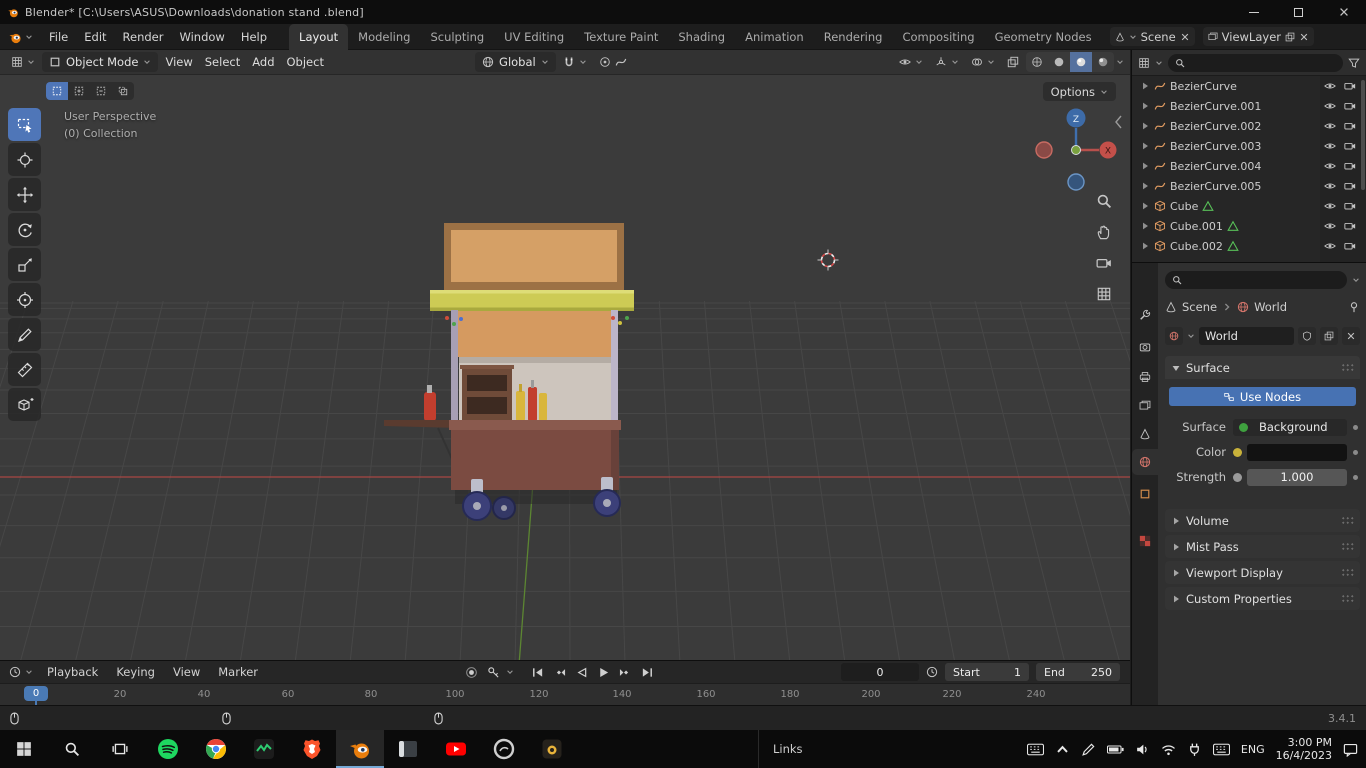 Image resolution: width=1366 pixels, height=768 pixels. What do you see at coordinates (1103, 62) in the screenshot?
I see `shading-rendered-button` at bounding box center [1103, 62].